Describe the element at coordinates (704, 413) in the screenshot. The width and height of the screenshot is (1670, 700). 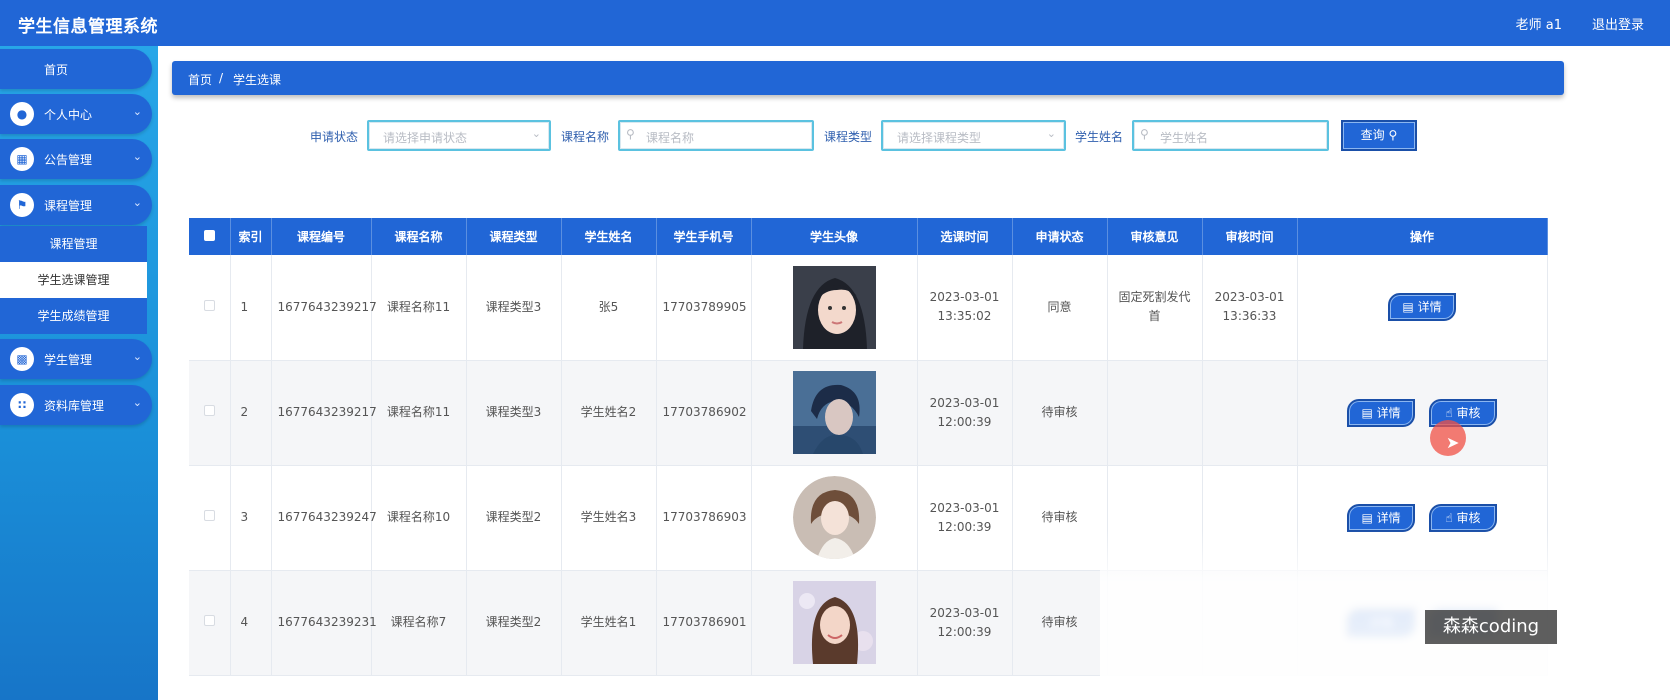
I see `phone-cell: 17703786902` at that location.